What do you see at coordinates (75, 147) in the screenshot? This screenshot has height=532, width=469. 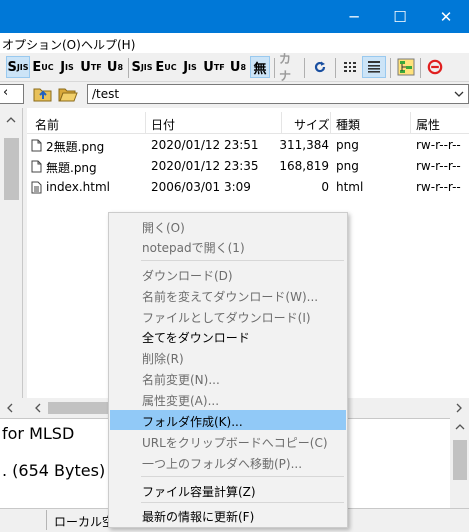 I see `file-name: 2無題.png` at bounding box center [75, 147].